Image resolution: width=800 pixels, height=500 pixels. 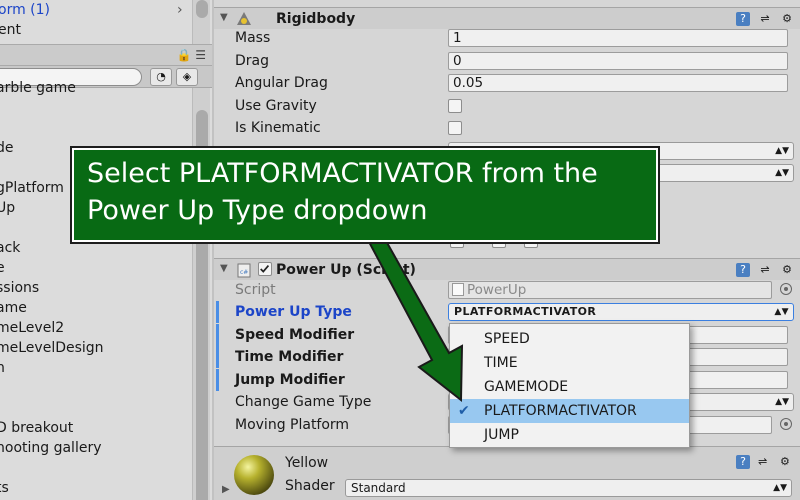 I want to click on callout-line-1: Select PLATFORMACTIVATOR from the, so click(x=342, y=173).